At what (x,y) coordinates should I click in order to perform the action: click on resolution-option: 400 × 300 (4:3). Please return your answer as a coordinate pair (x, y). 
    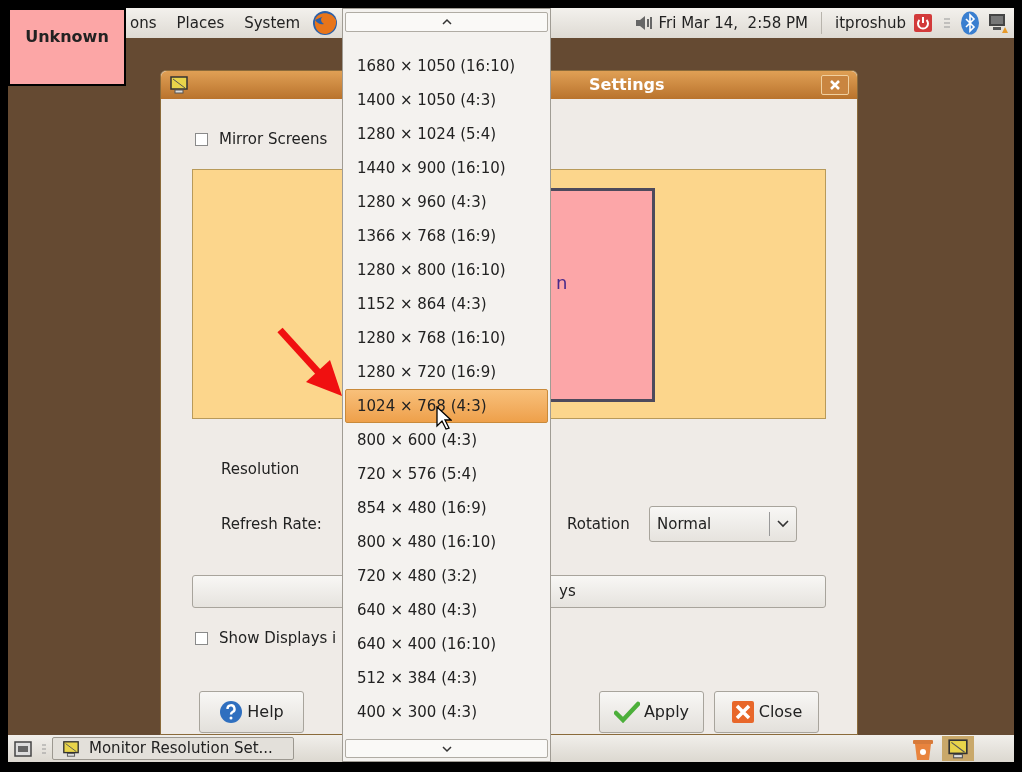
    Looking at the image, I should click on (446, 712).